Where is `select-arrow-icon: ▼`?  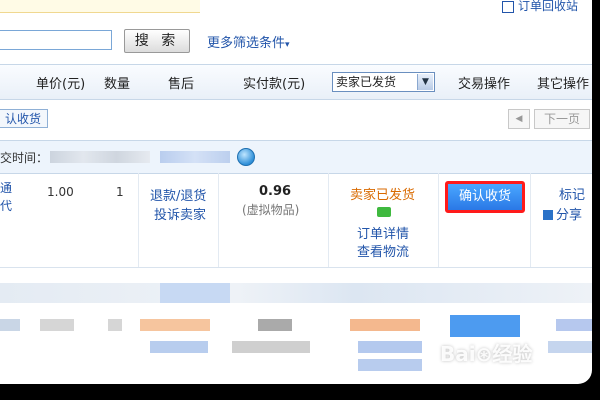
select-arrow-icon: ▼ is located at coordinates (425, 82).